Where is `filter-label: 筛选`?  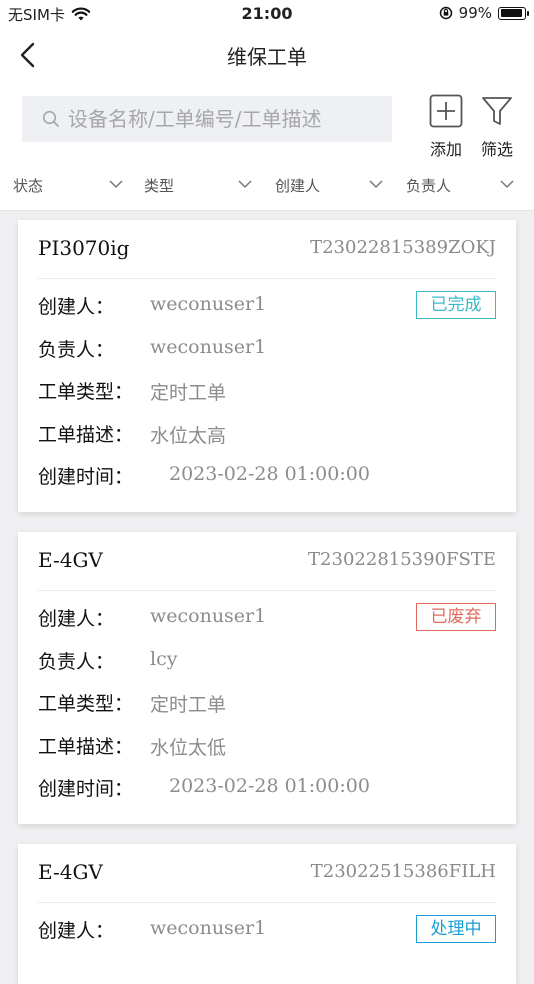 filter-label: 筛选 is located at coordinates (496, 149).